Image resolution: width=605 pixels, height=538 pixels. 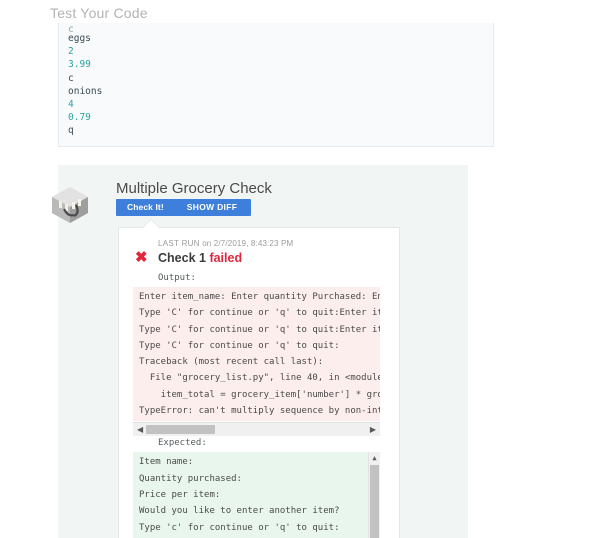 What do you see at coordinates (182, 443) in the screenshot?
I see `expected-label: Expected:` at bounding box center [182, 443].